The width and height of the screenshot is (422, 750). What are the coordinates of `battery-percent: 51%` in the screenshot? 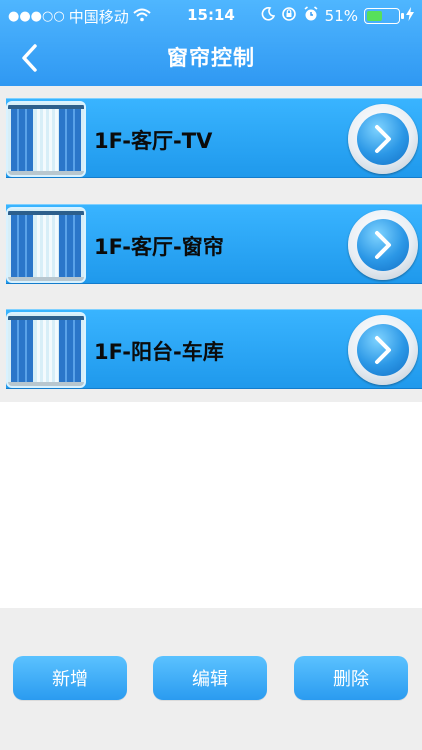 It's located at (341, 16).